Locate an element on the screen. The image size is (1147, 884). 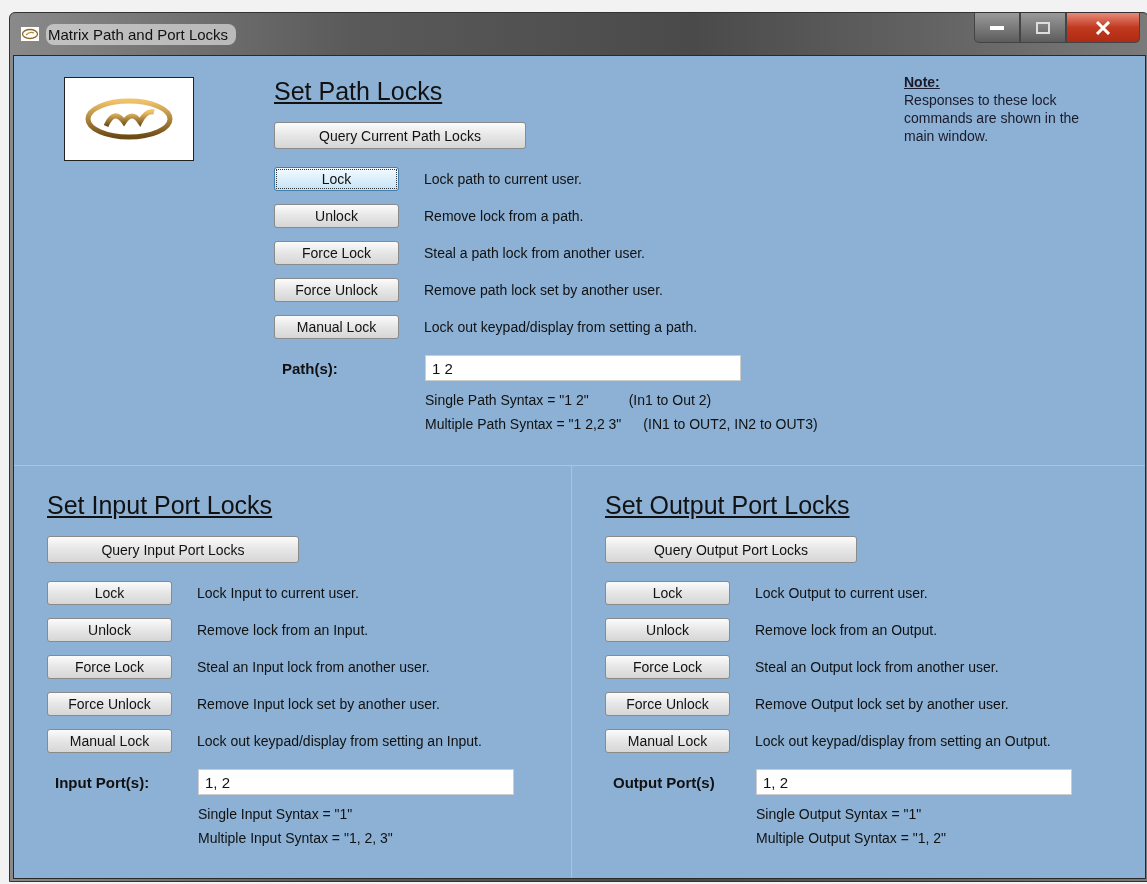
maximize-button is located at coordinates (1043, 28).